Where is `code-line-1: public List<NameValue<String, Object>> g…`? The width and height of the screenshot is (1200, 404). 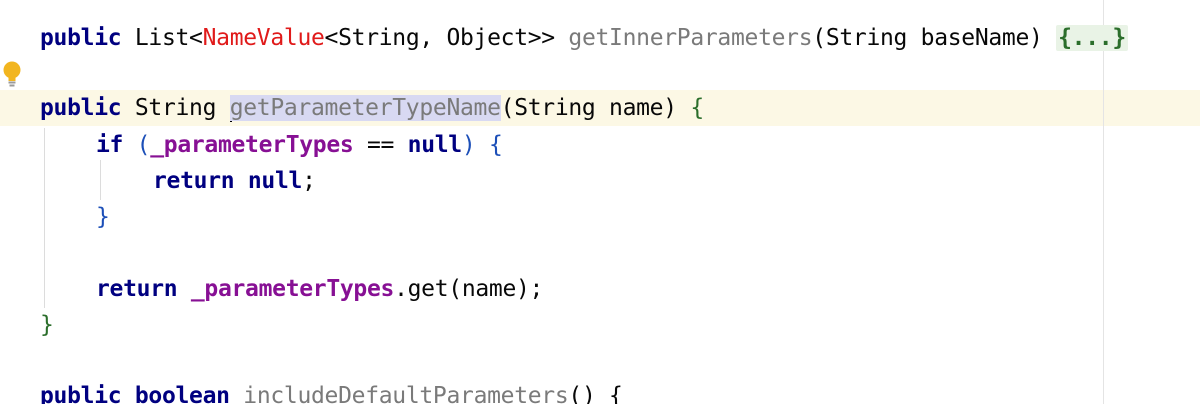 code-line-1: public List<NameValue<String, Object>> g… is located at coordinates (584, 38).